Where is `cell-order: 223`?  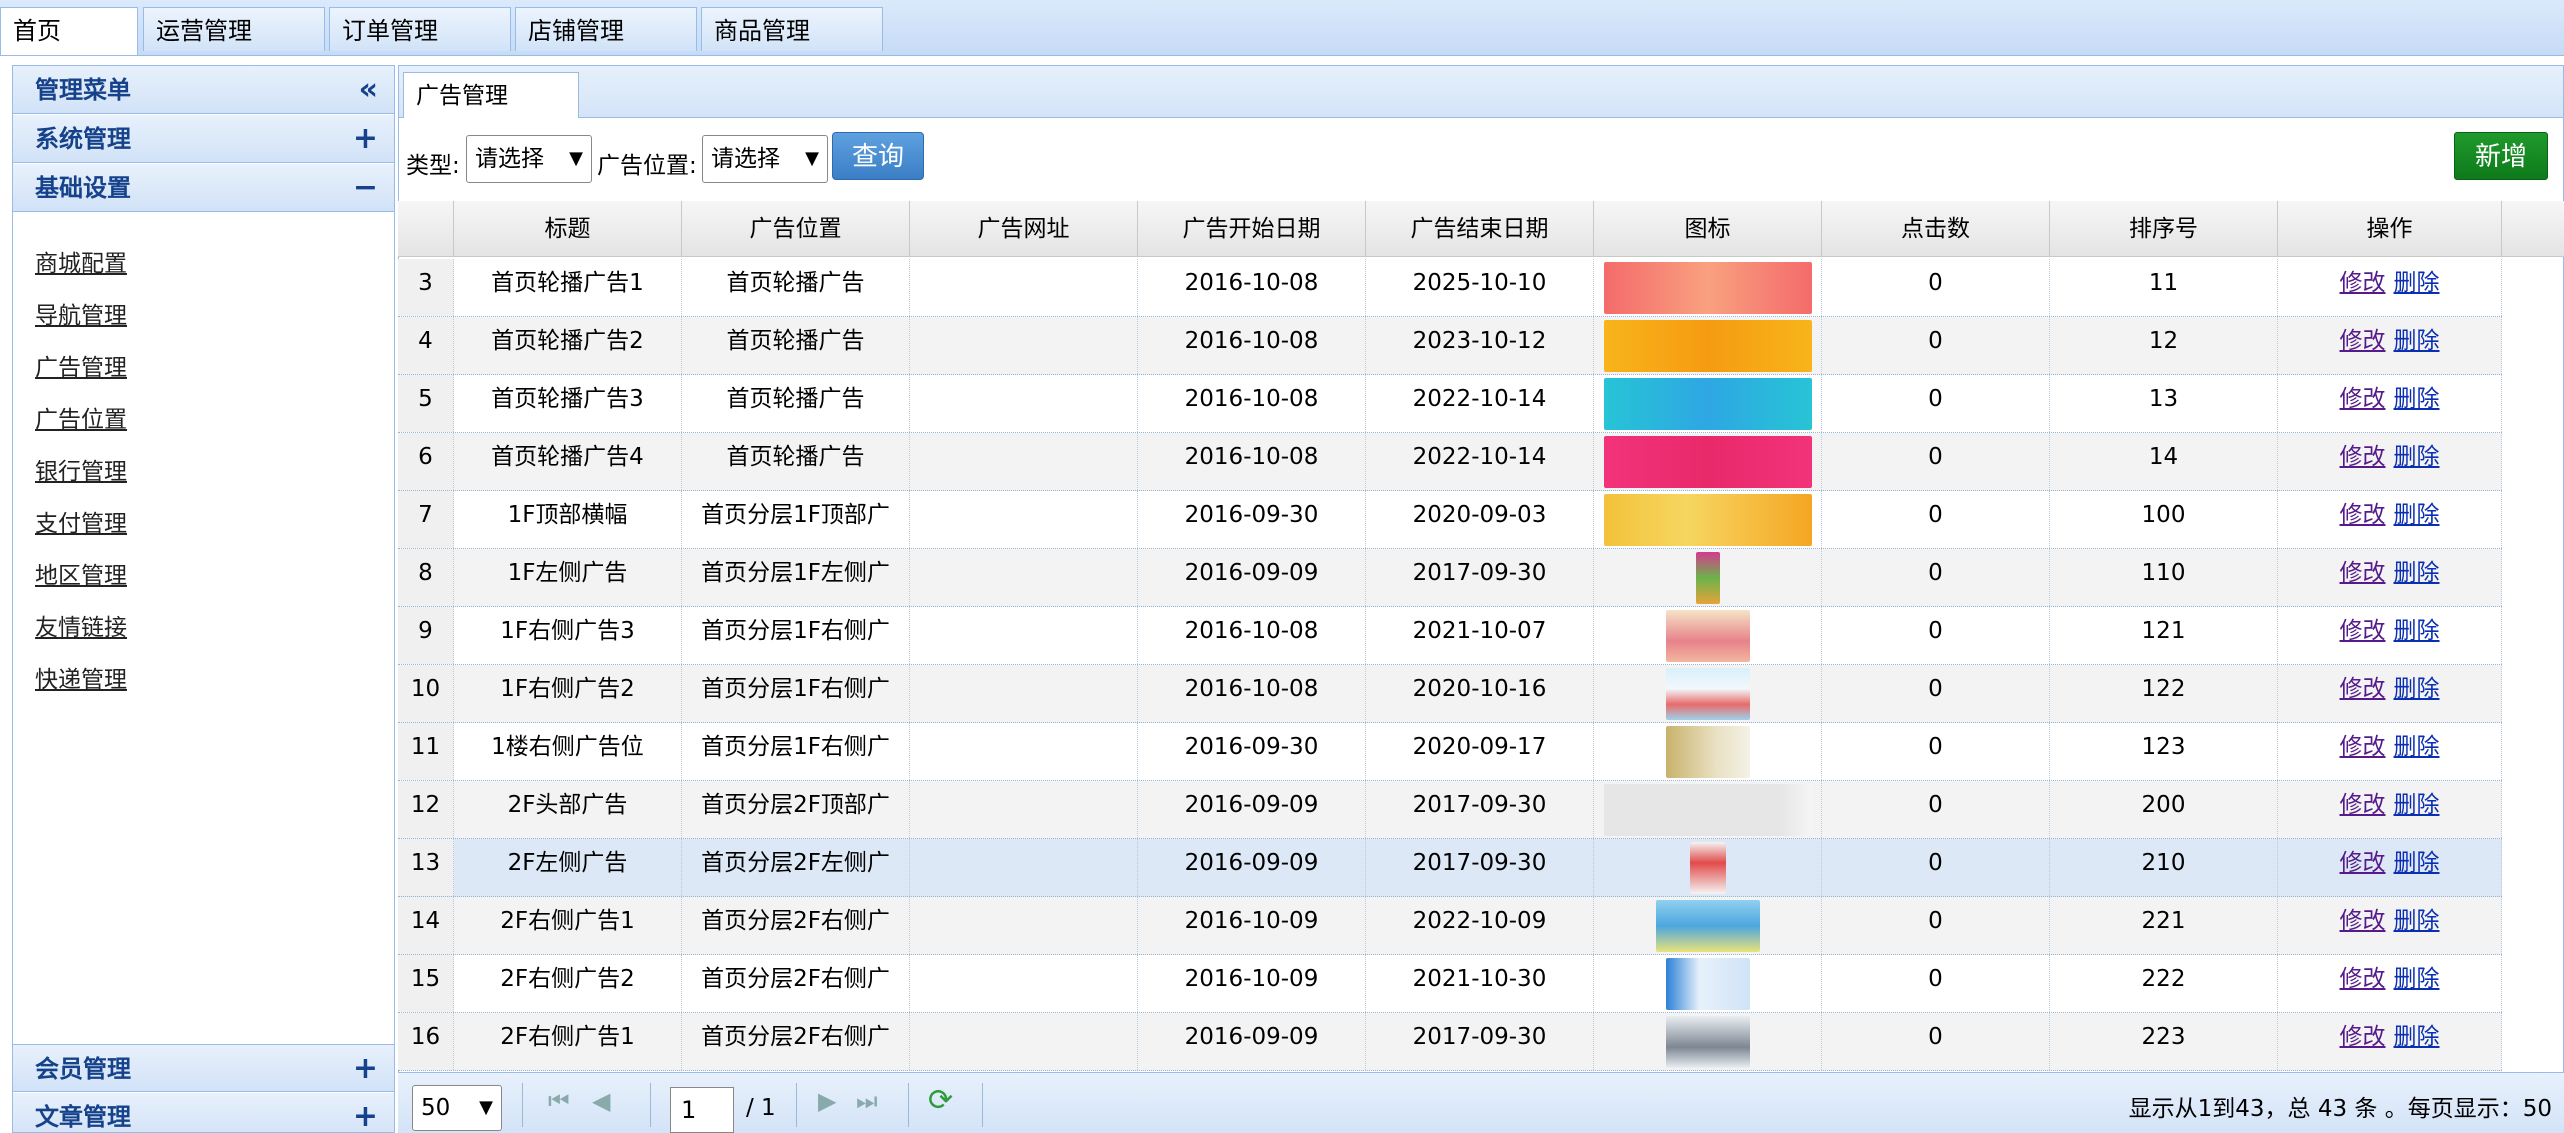
cell-order: 223 is located at coordinates (2164, 1041).